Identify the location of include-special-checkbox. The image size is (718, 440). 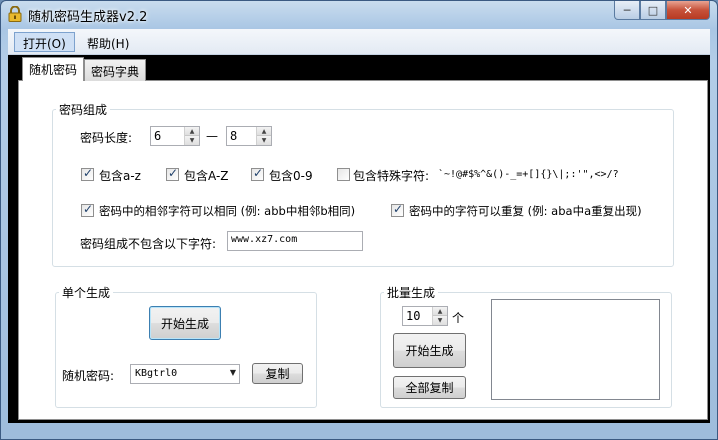
(343, 174).